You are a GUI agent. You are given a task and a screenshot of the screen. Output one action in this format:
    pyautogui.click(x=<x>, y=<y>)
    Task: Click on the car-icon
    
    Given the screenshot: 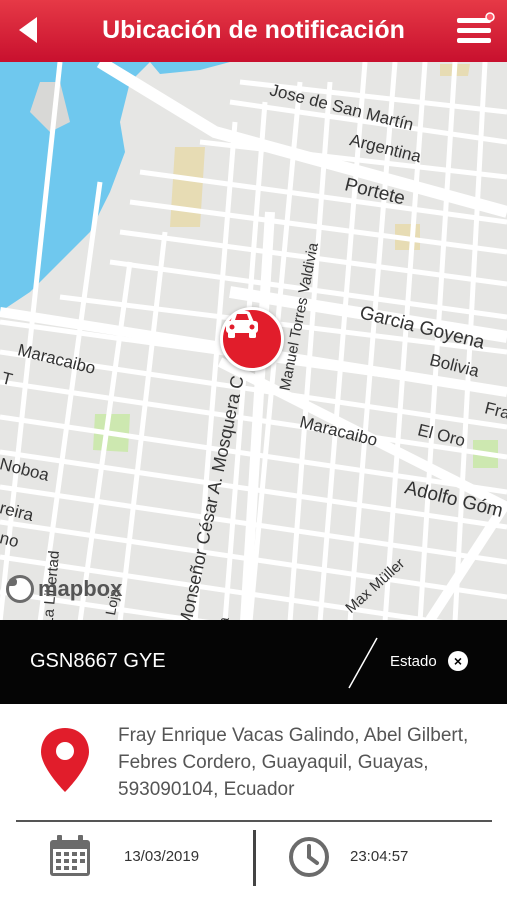 What is the action you would take?
    pyautogui.click(x=242, y=324)
    